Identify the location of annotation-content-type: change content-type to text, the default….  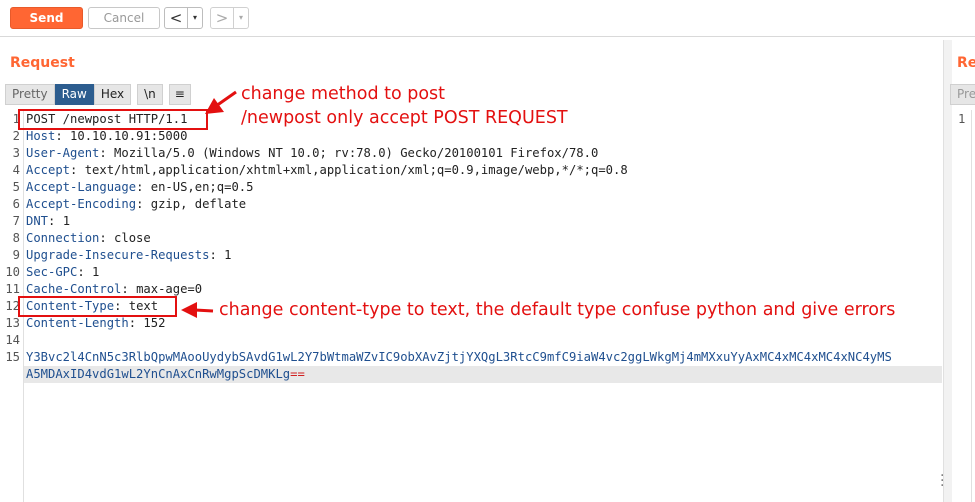
(557, 310).